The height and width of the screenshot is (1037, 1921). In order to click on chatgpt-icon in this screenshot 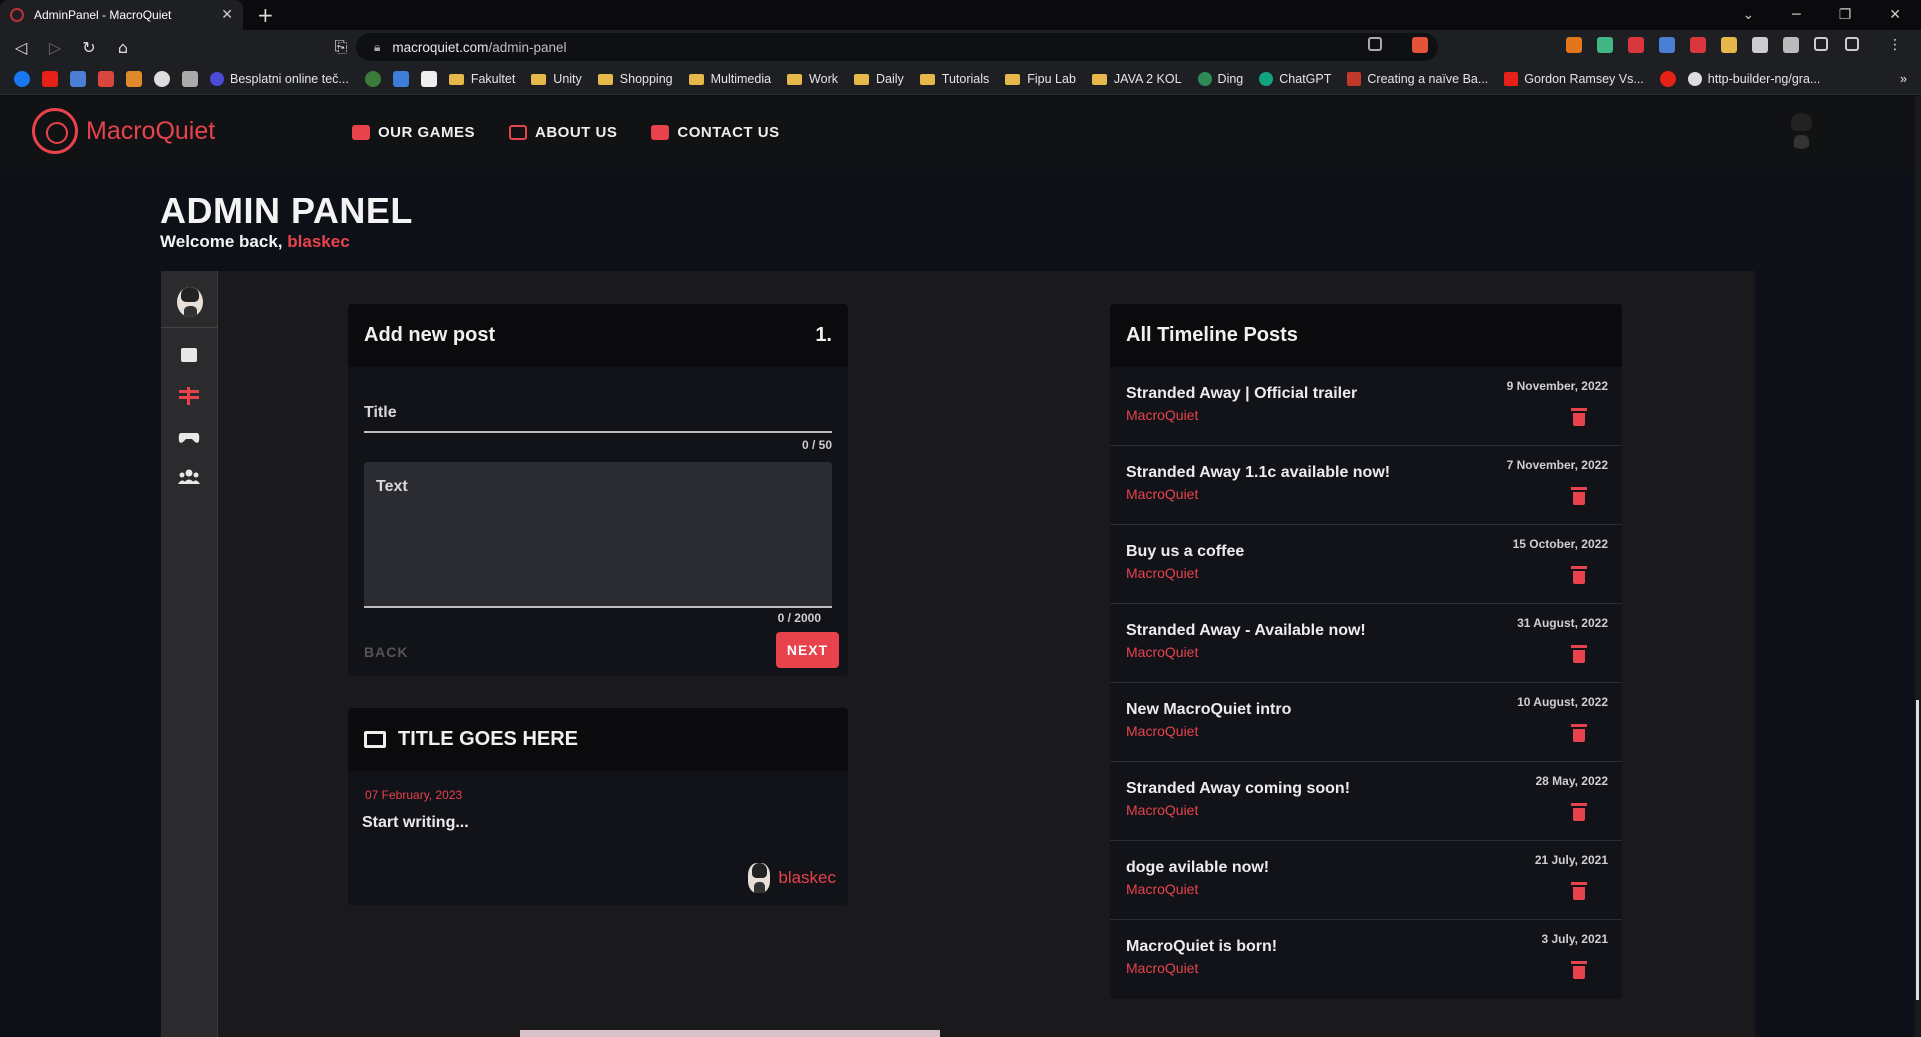, I will do `click(1266, 79)`.